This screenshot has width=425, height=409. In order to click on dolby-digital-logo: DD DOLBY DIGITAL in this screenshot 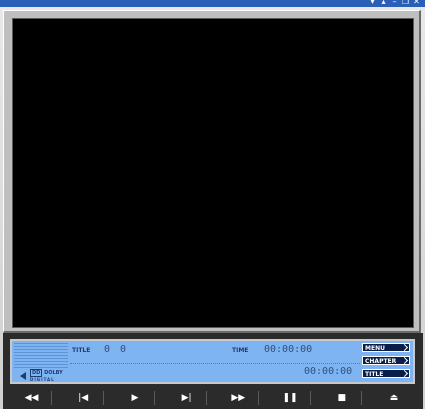, I will do `click(44, 375)`.